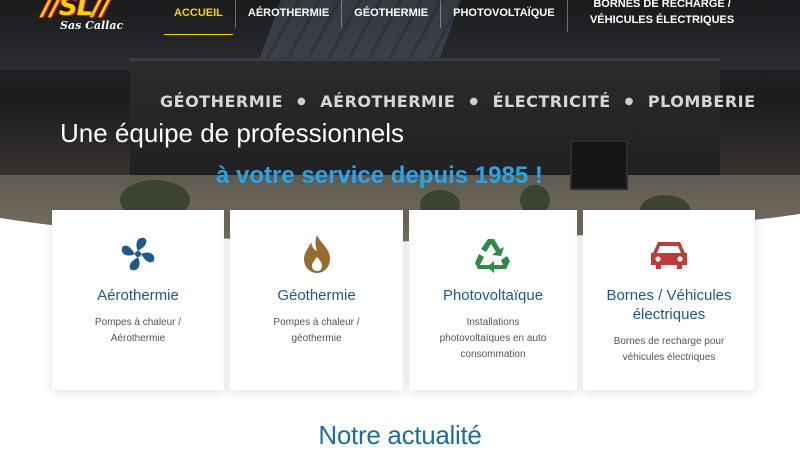  I want to click on site-logo: //SL// Sas Callac, so click(99, 17).